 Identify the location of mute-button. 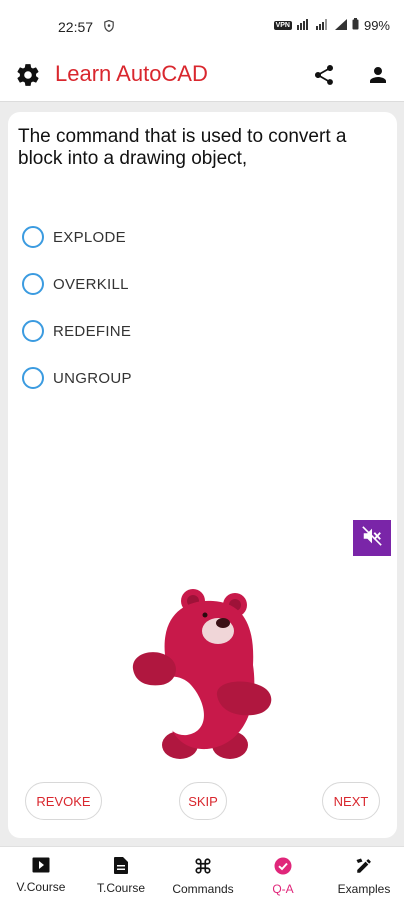
(372, 538).